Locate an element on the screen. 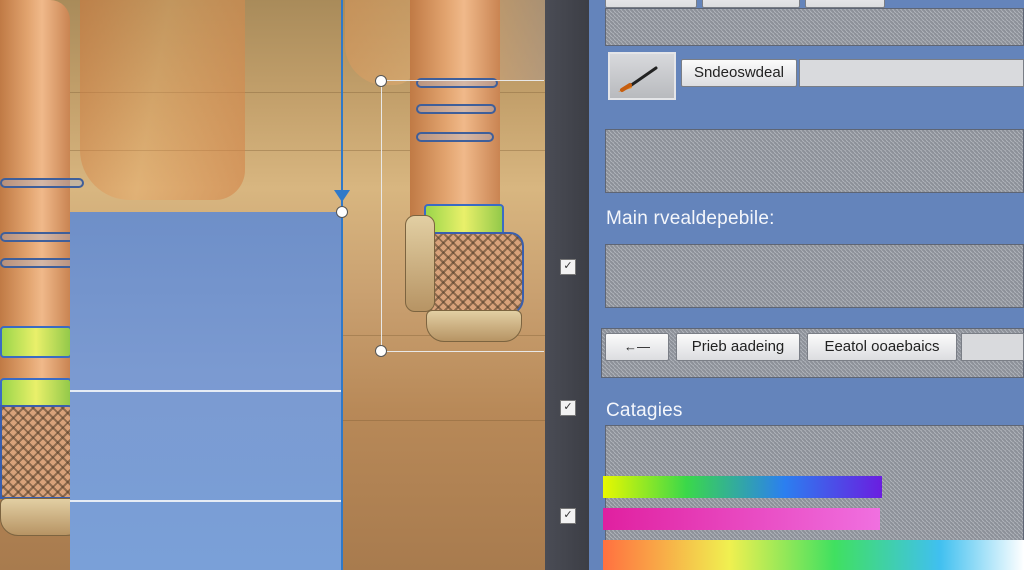  action-button-1: Prieb aadeing is located at coordinates (738, 347).